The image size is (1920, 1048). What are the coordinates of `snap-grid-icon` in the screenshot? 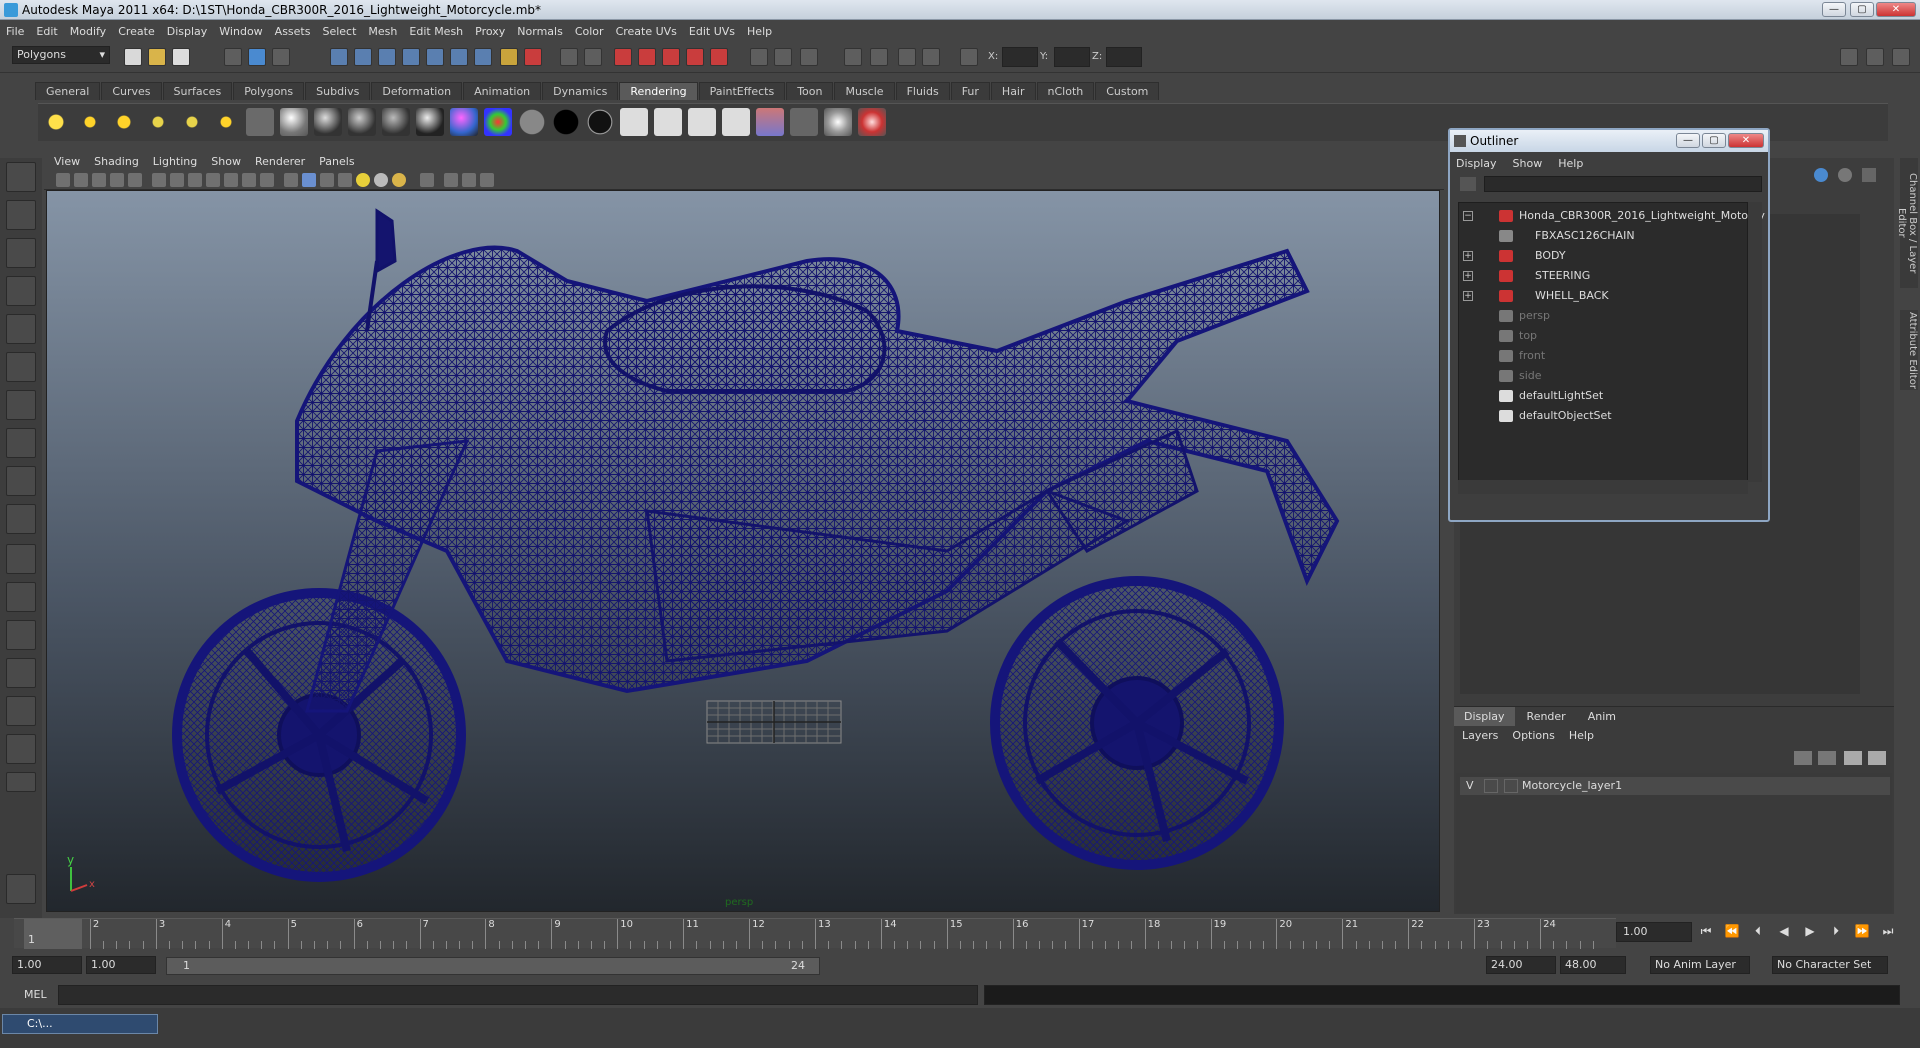 It's located at (339, 57).